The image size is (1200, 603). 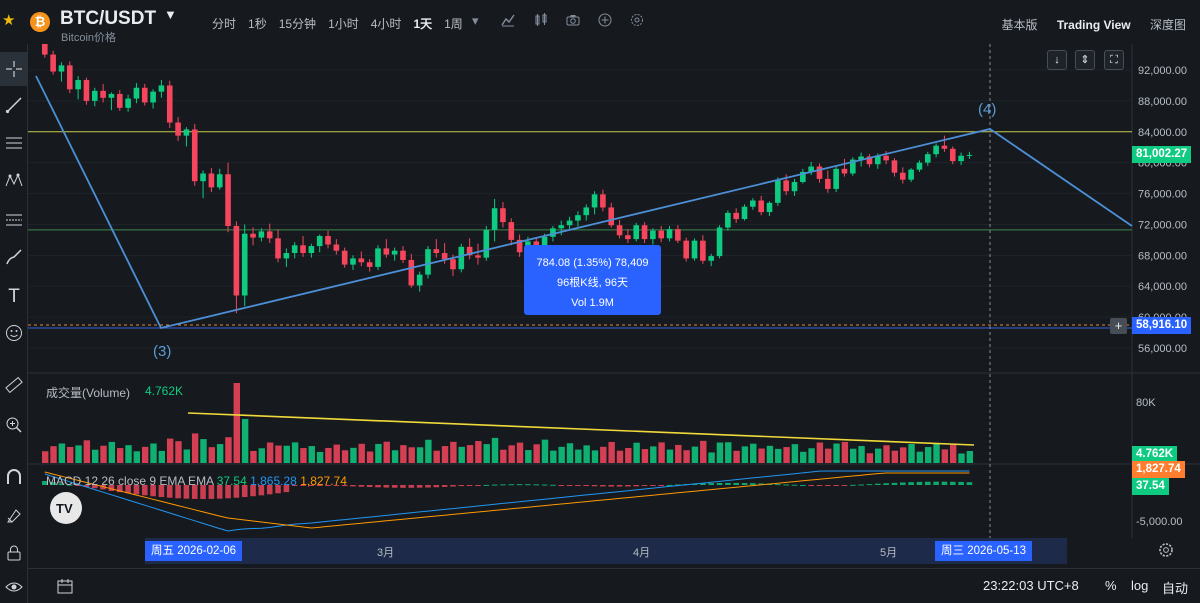 I want to click on emoji-tool-icon, so click(x=14, y=335).